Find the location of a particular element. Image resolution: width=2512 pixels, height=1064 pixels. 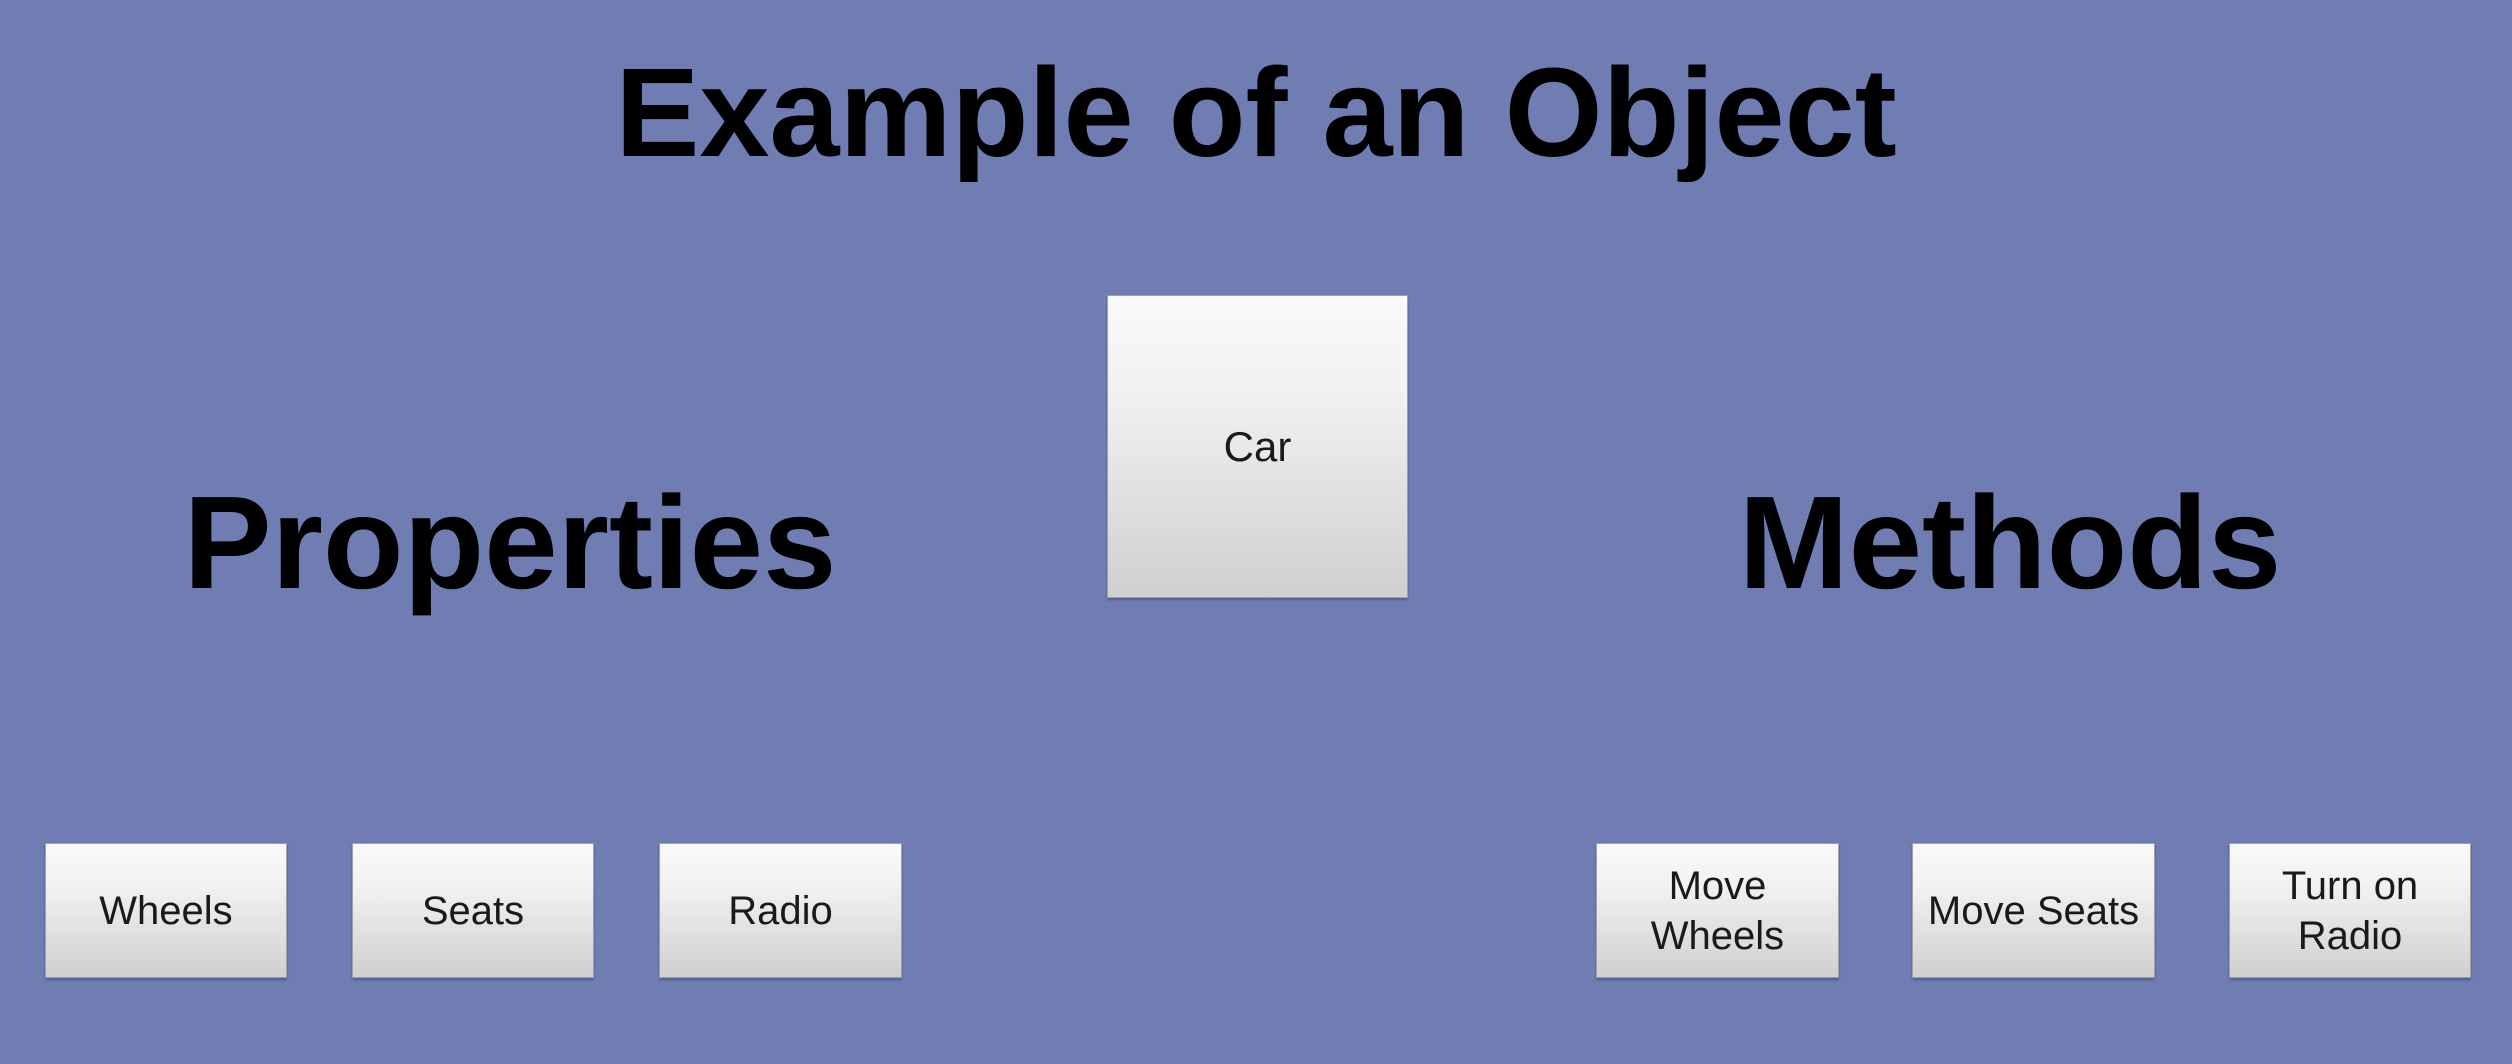

property-box-seats: Seats is located at coordinates (473, 910).